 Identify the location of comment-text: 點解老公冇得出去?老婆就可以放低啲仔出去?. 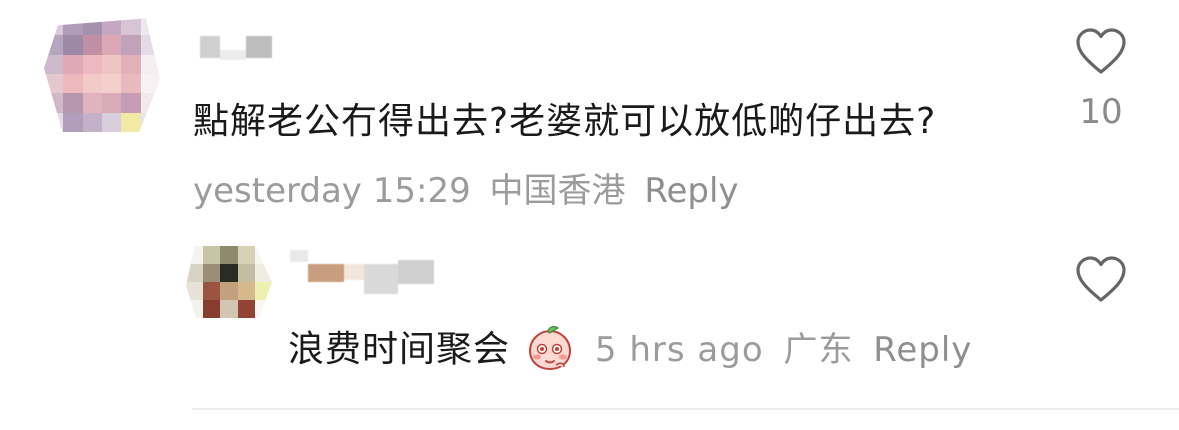
(565, 121).